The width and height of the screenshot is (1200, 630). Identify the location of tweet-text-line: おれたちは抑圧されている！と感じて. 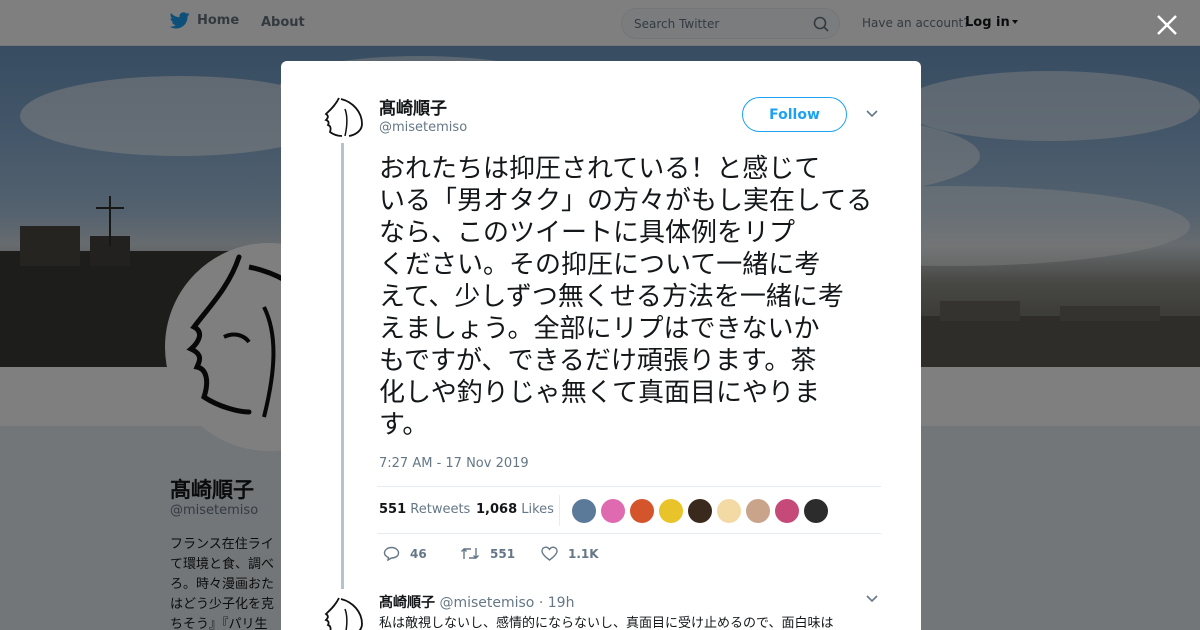
(600, 169).